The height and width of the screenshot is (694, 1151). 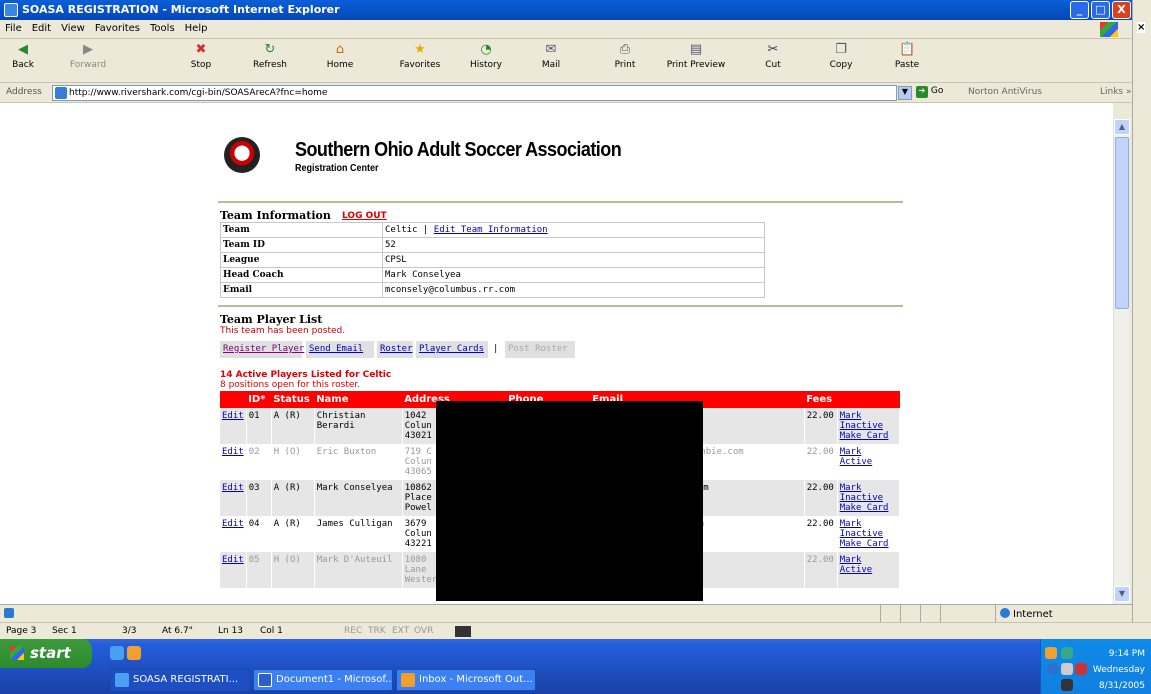 What do you see at coordinates (560, 306) in the screenshot?
I see `divider` at bounding box center [560, 306].